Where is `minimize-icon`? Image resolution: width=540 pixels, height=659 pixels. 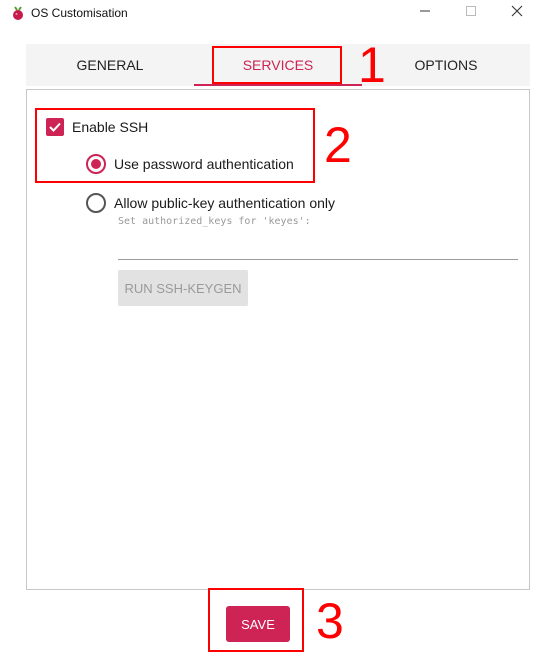
minimize-icon is located at coordinates (425, 13).